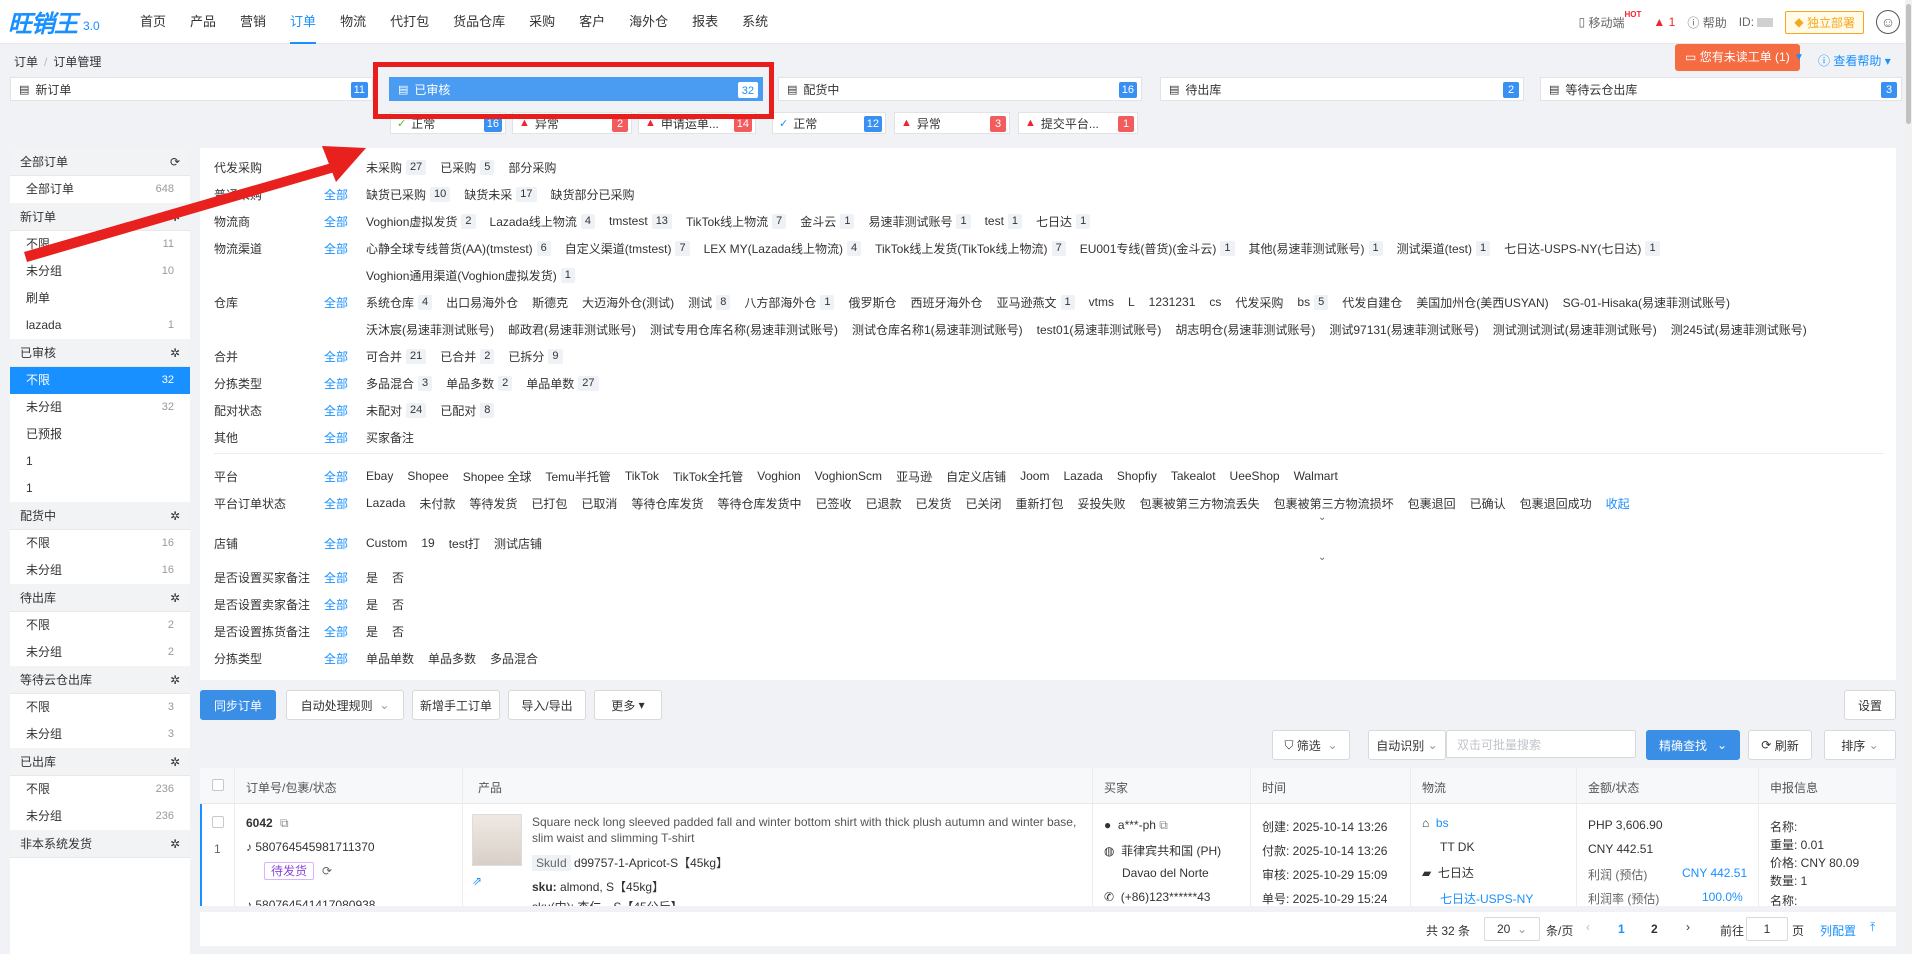 This screenshot has height=954, width=1912. I want to click on deploy-button: ◆ 独立部署, so click(1824, 22).